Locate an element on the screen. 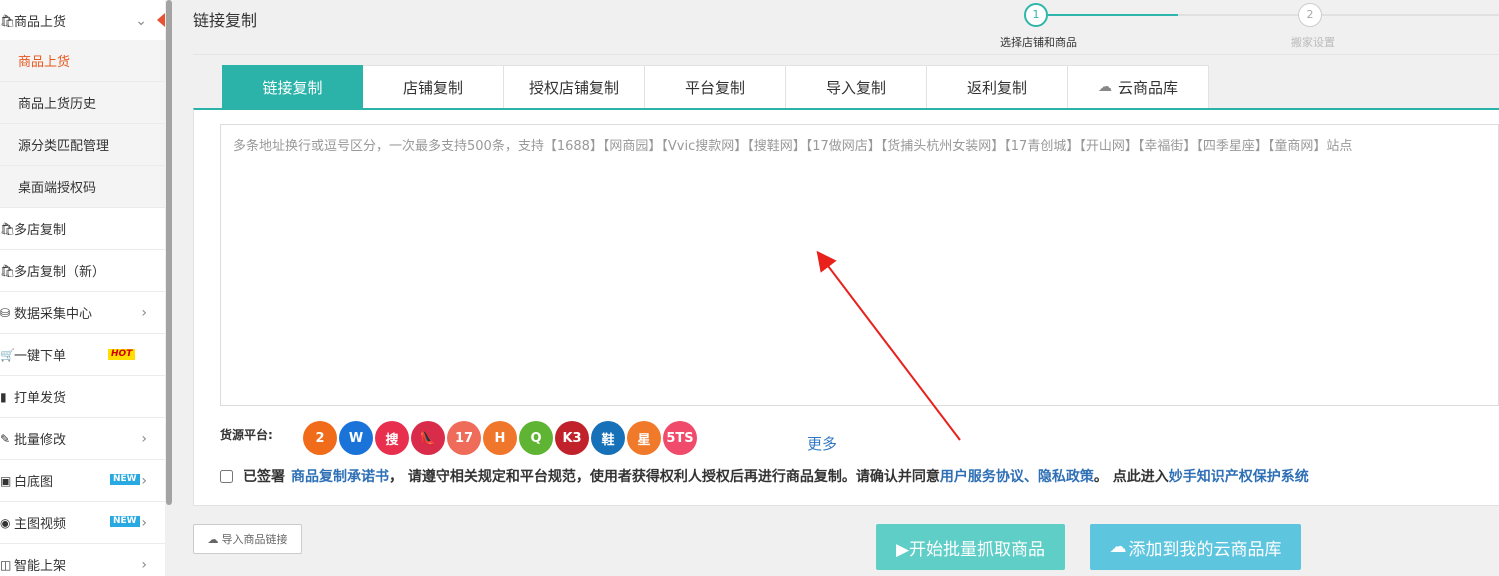 The image size is (1499, 576). add-to-cloud-label: 添加到我的云商品库 is located at coordinates (1205, 549).